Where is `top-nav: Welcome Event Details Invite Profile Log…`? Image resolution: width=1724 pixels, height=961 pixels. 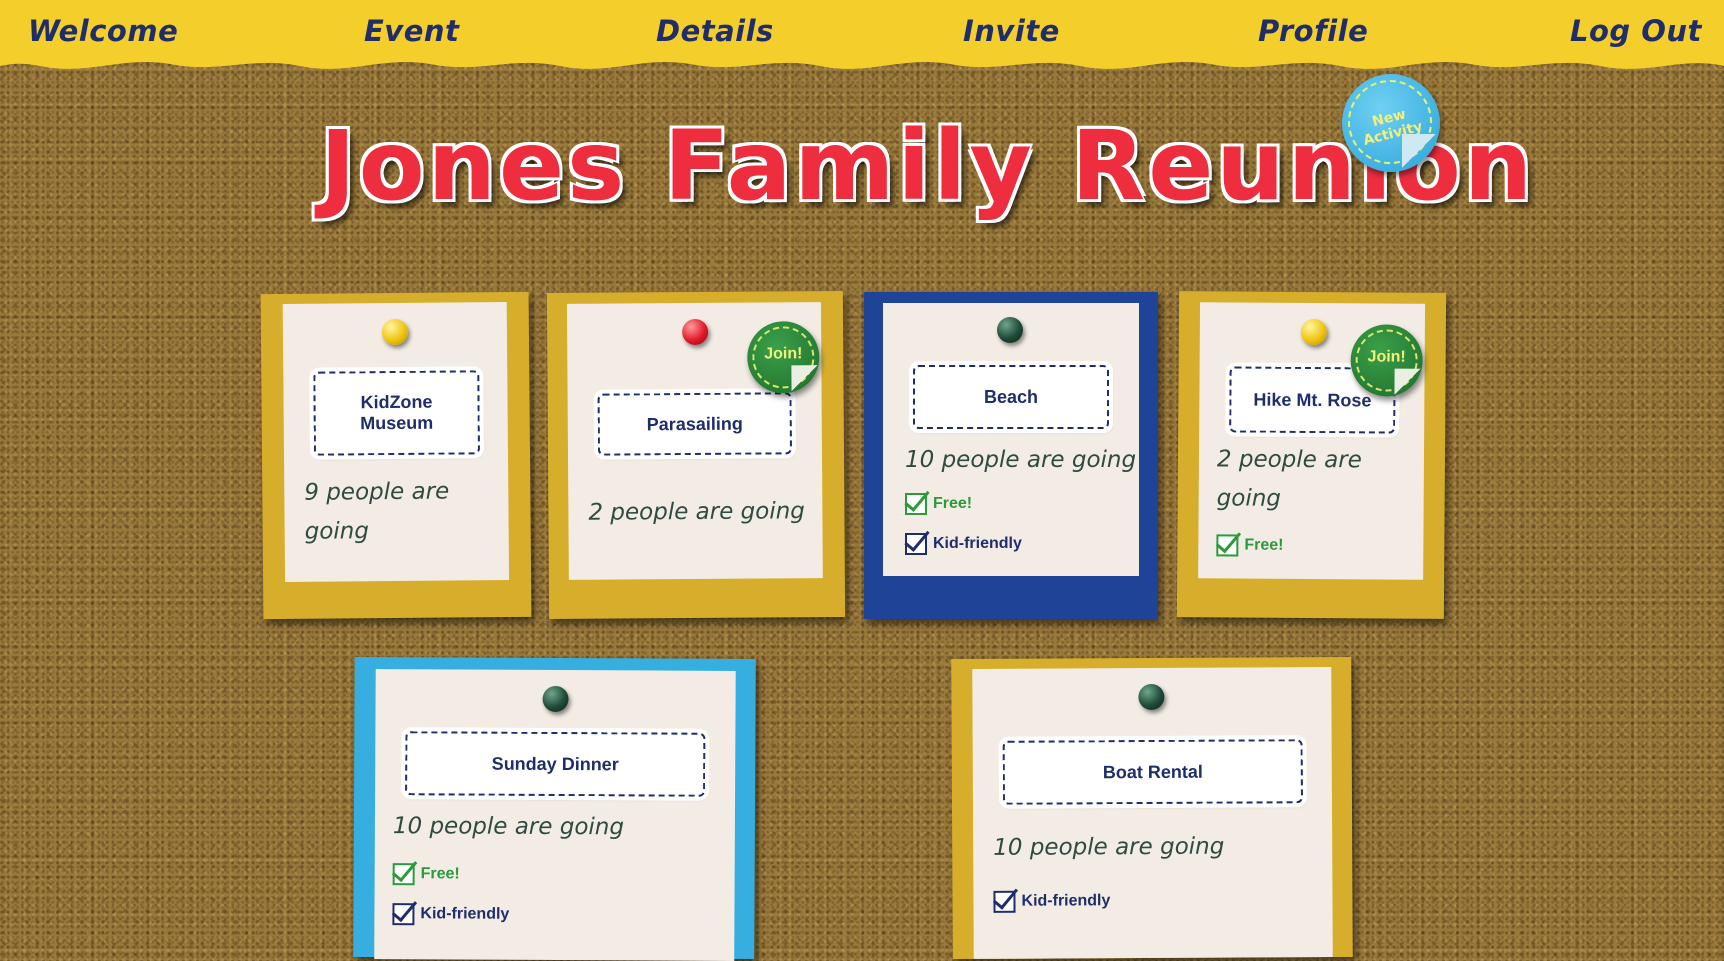 top-nav: Welcome Event Details Invite Profile Log… is located at coordinates (862, 30).